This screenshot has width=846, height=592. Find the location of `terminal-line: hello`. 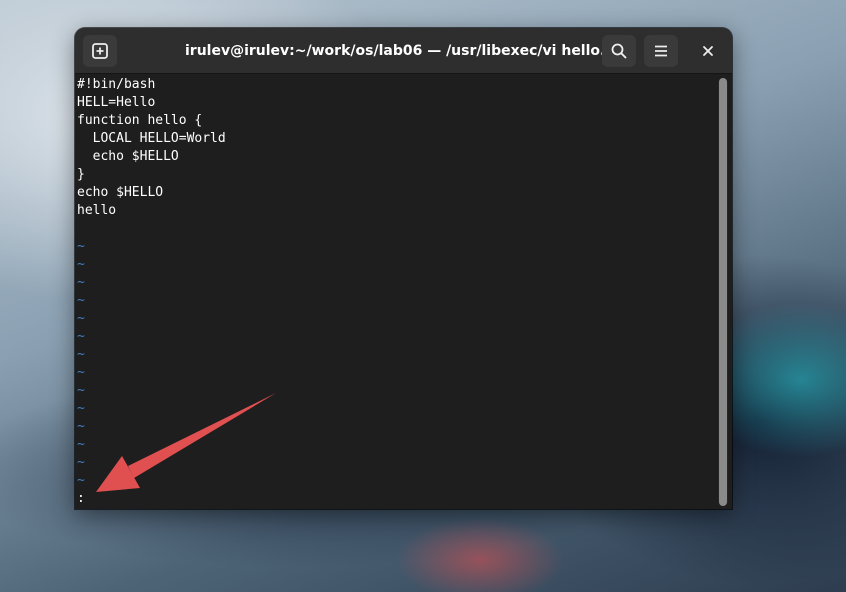

terminal-line: hello is located at coordinates (97, 210).